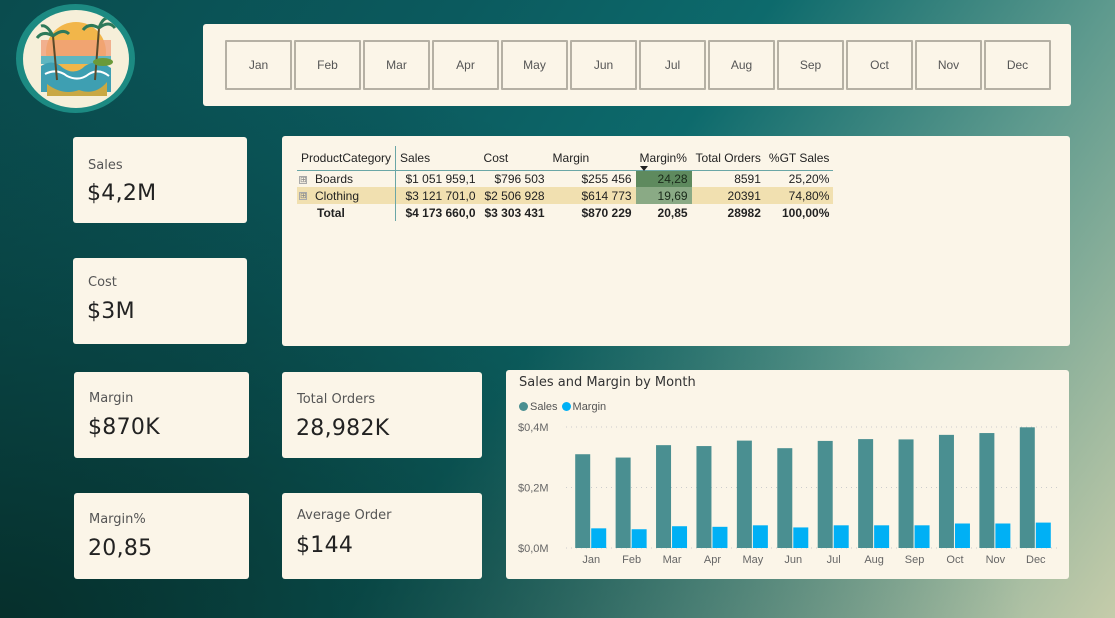  What do you see at coordinates (347, 212) in the screenshot?
I see `total-label: Total` at bounding box center [347, 212].